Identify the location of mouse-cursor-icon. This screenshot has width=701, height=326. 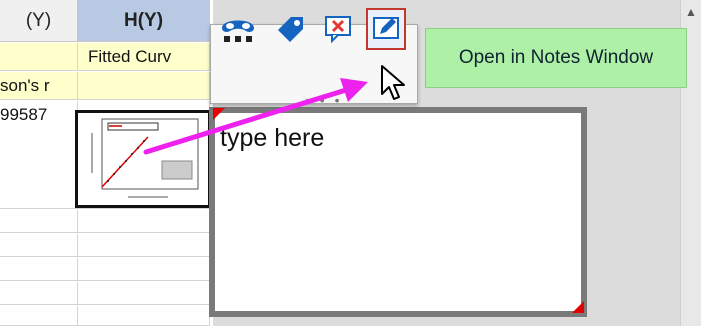
(394, 86).